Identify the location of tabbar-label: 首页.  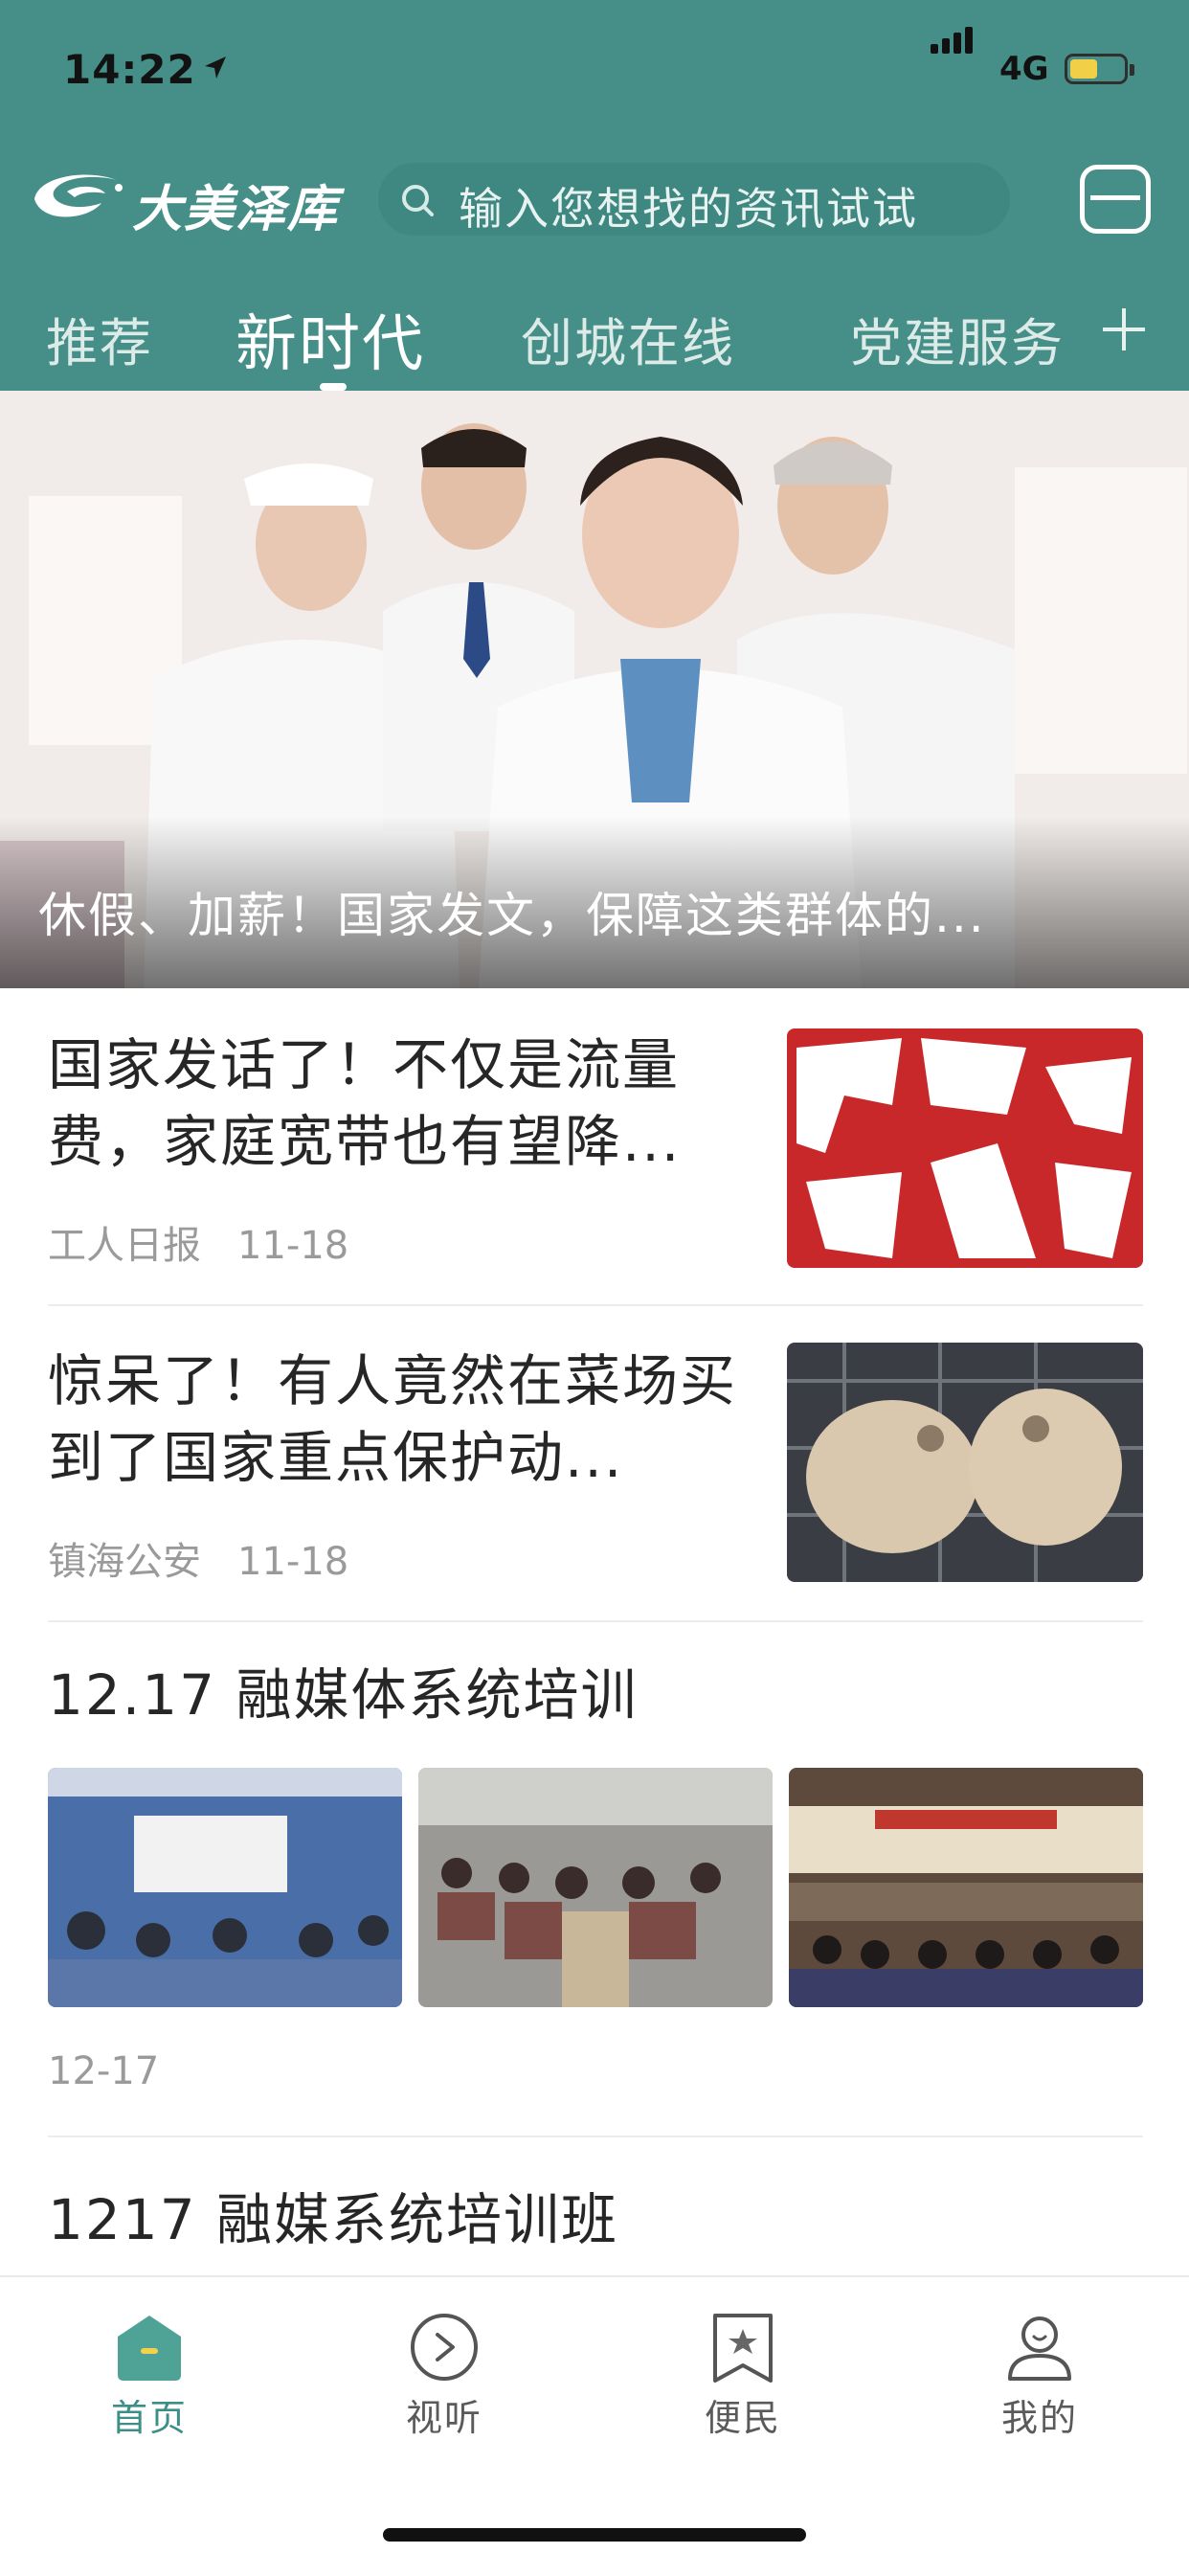
(149, 2418).